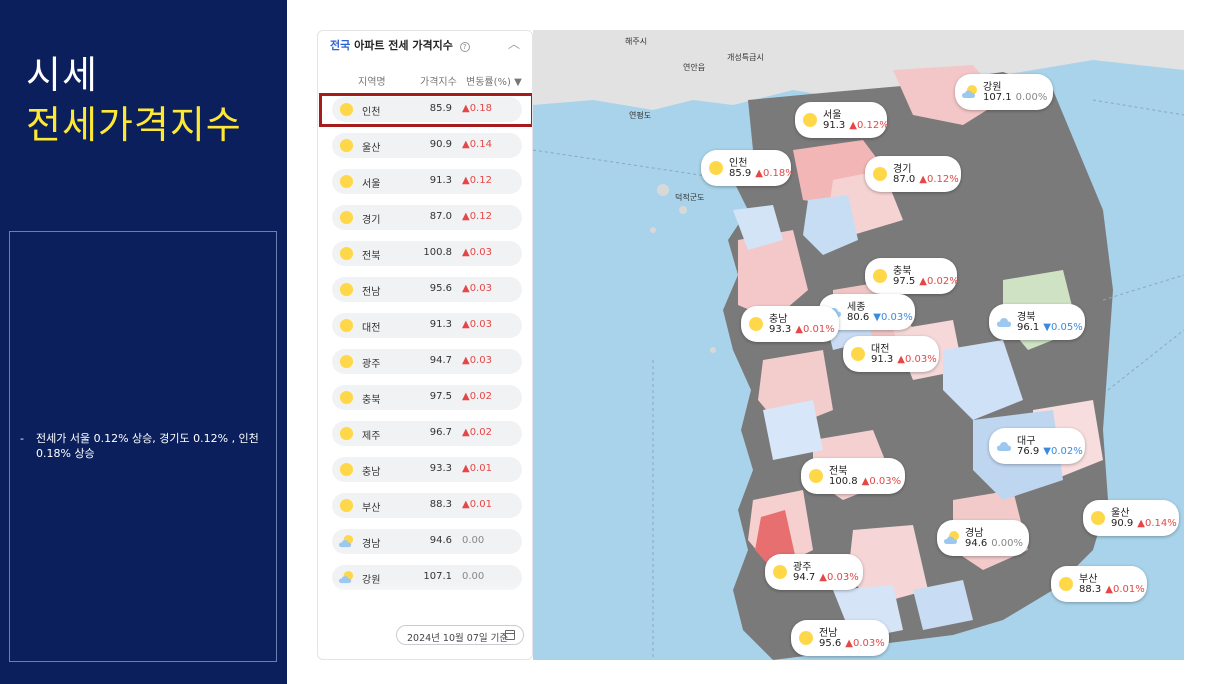 The width and height of the screenshot is (1216, 684). I want to click on map-place-label: 연안읍, so click(694, 67).